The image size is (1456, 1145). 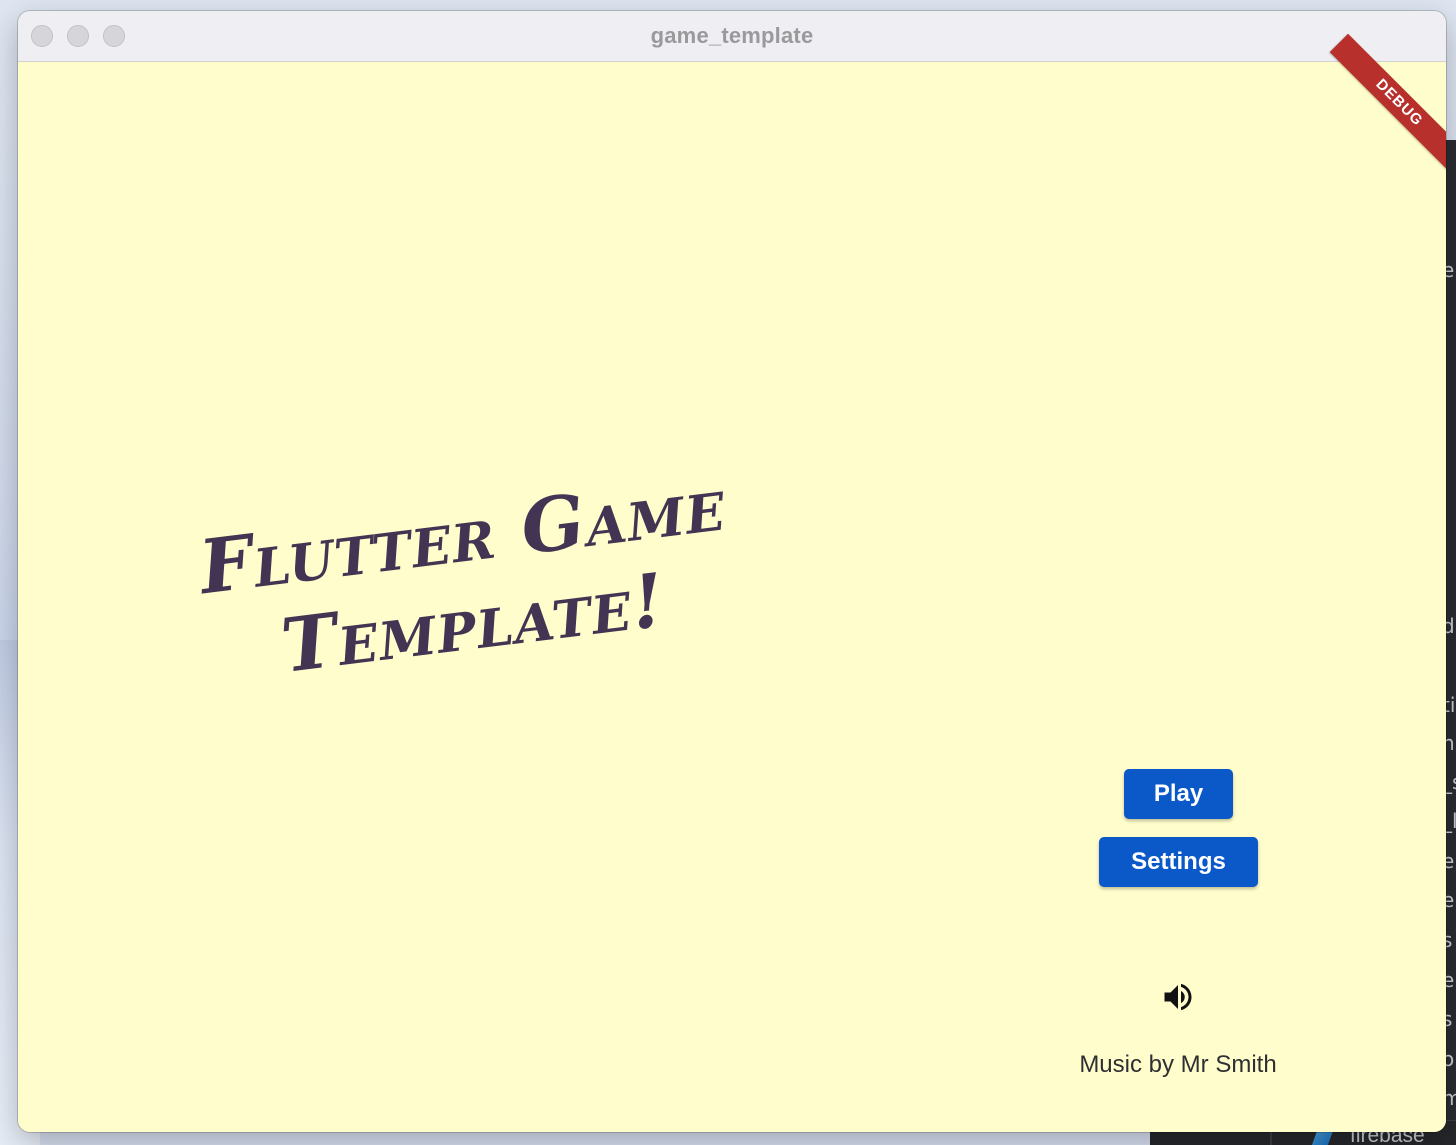 I want to click on debug-banner-label: DEBUG, so click(x=1399, y=102).